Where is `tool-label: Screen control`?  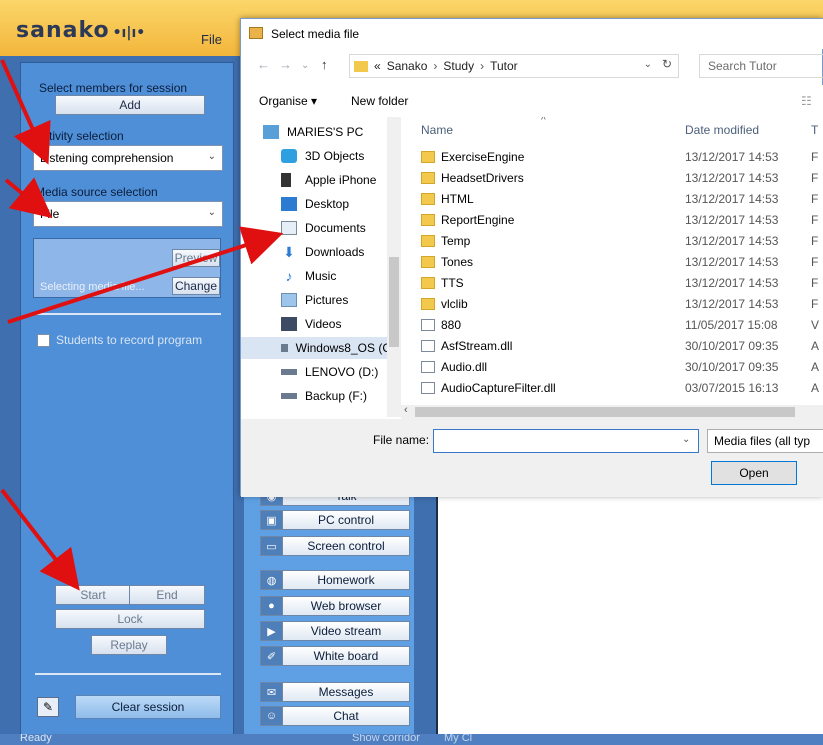
tool-label: Screen control is located at coordinates (346, 546).